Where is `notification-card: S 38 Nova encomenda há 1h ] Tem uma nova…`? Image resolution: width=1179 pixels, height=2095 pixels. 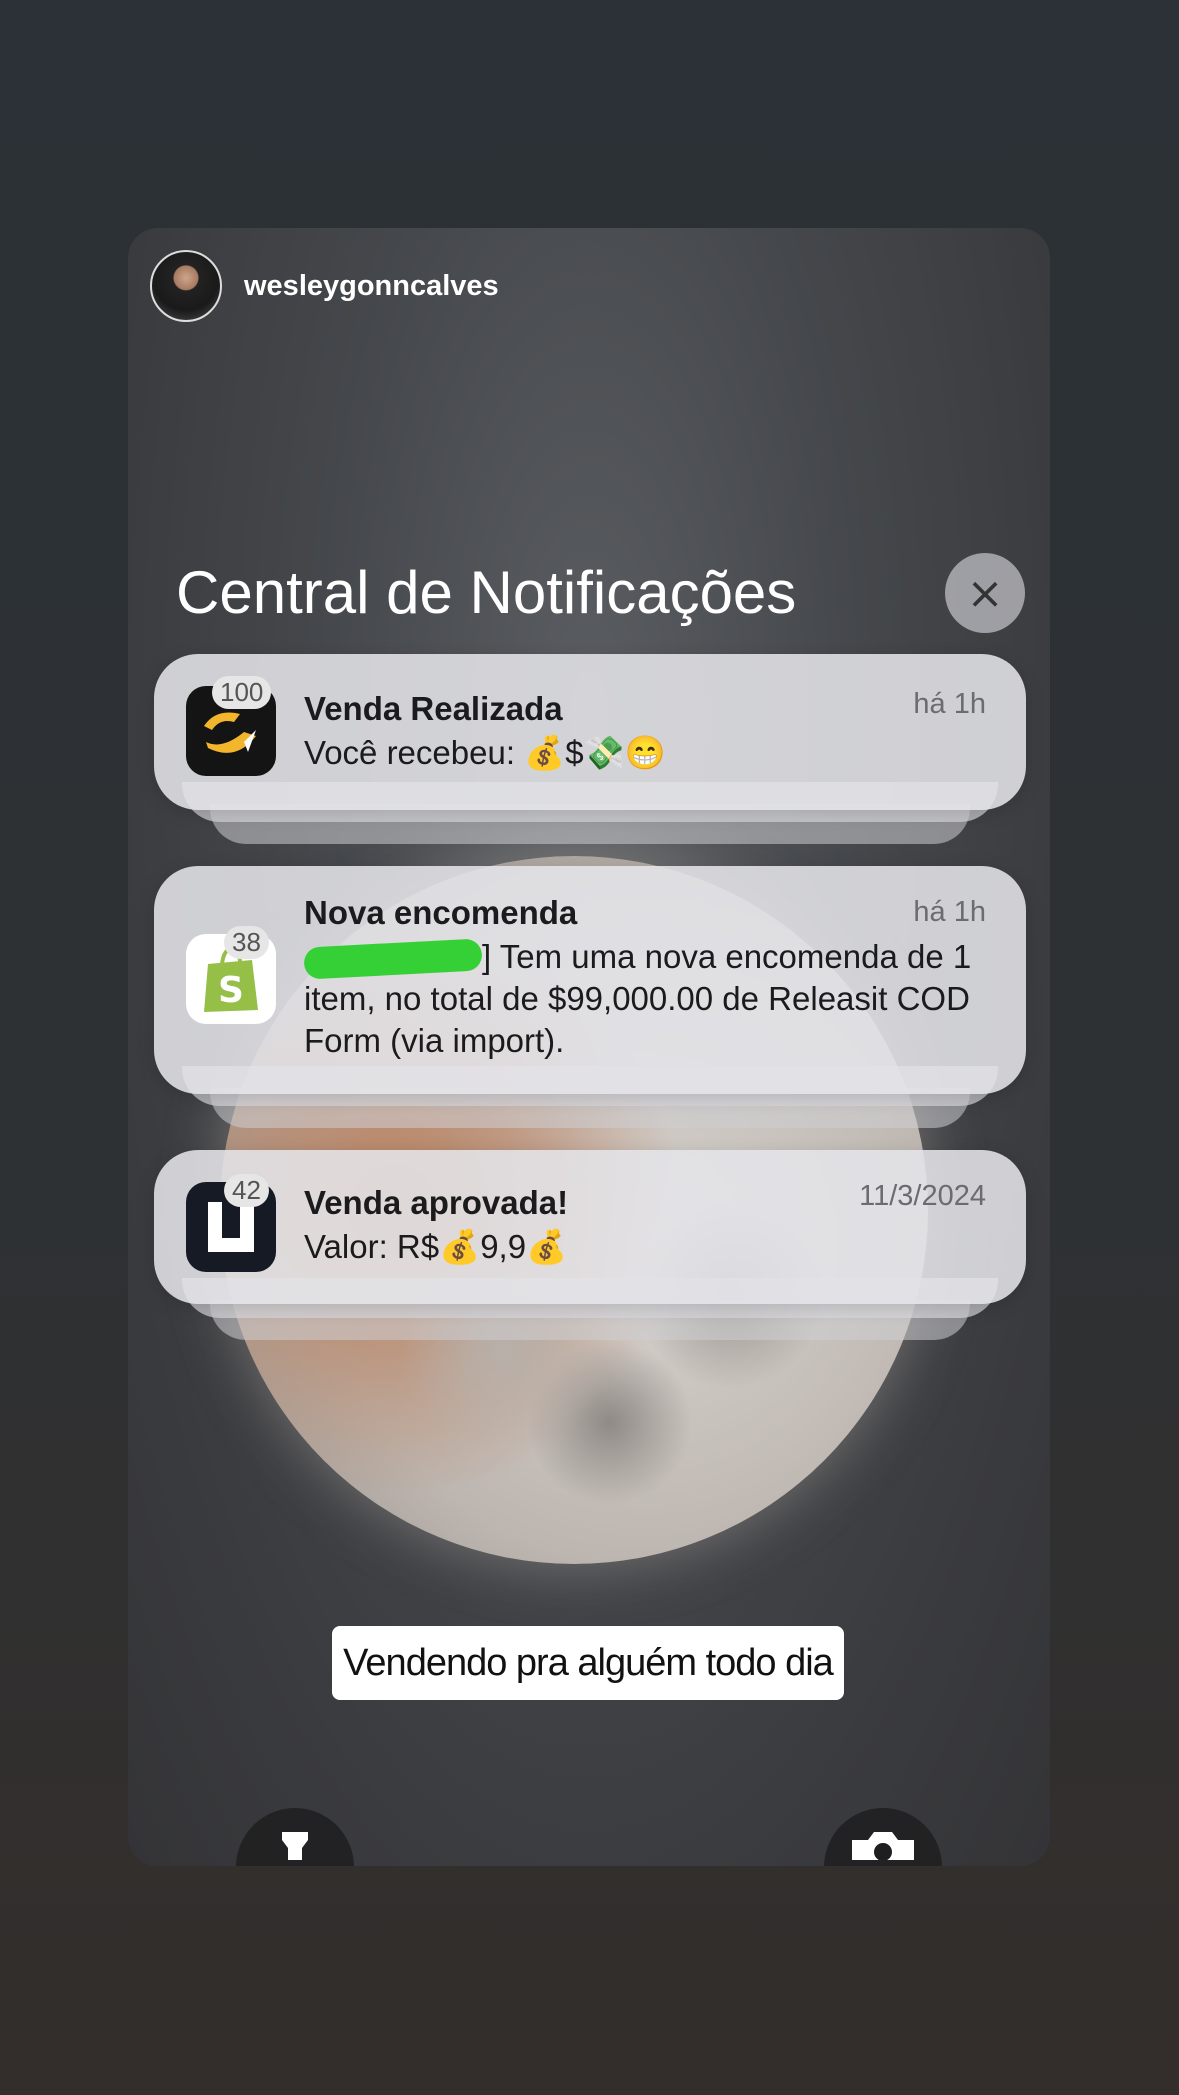 notification-card: S 38 Nova encomenda há 1h ] Tem uma nova… is located at coordinates (590, 980).